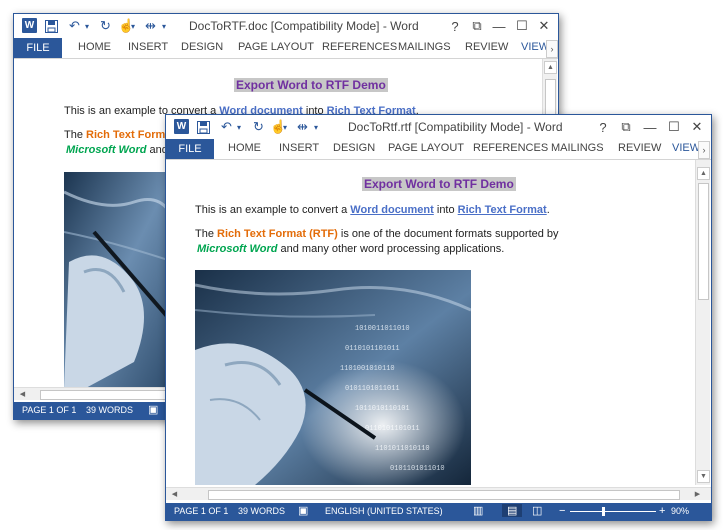 Image resolution: width=723 pixels, height=530 pixels. What do you see at coordinates (537, 510) in the screenshot?
I see `web-layout-icon: ◫` at bounding box center [537, 510].